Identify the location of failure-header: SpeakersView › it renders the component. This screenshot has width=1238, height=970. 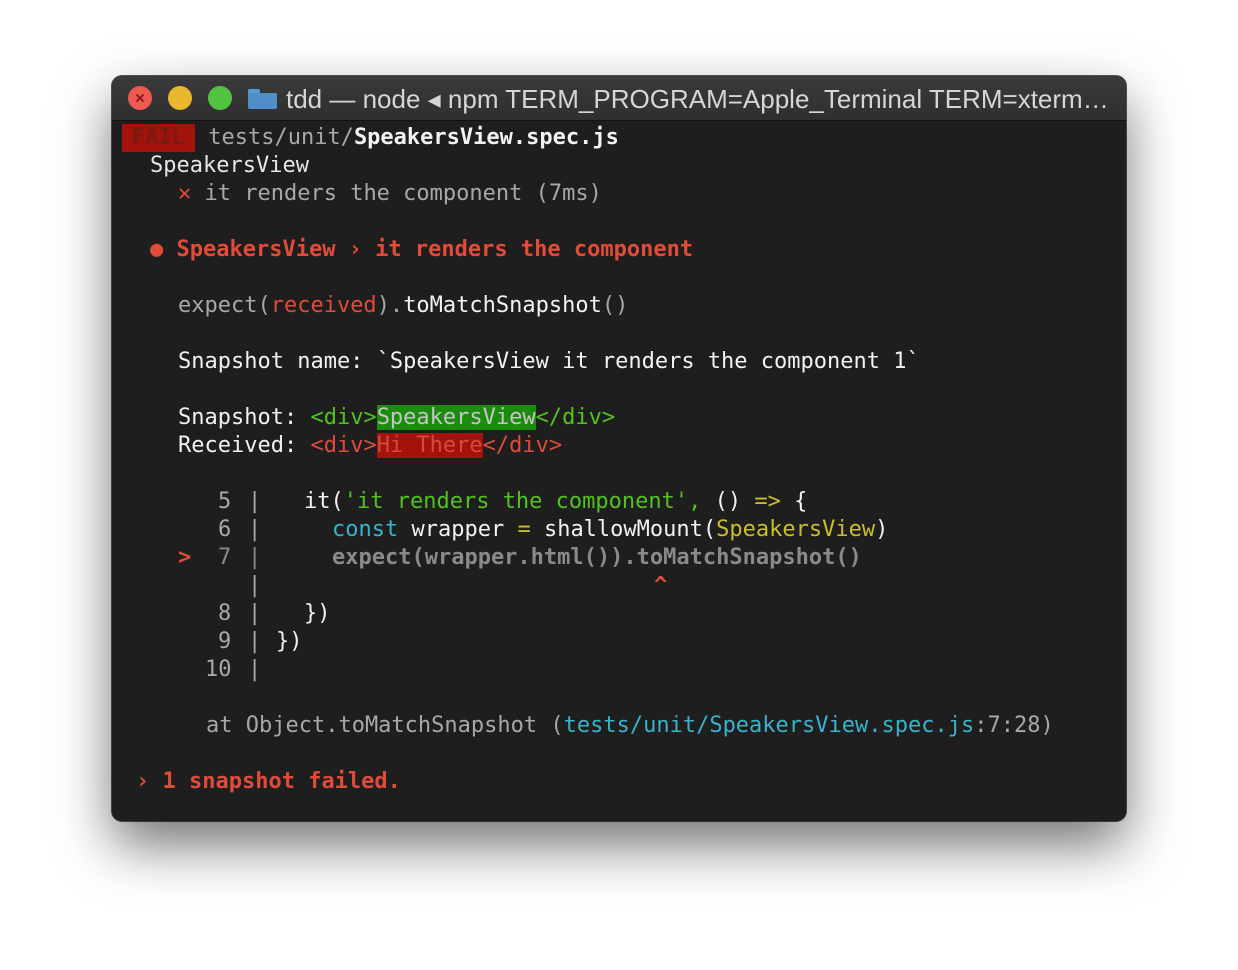
(435, 249).